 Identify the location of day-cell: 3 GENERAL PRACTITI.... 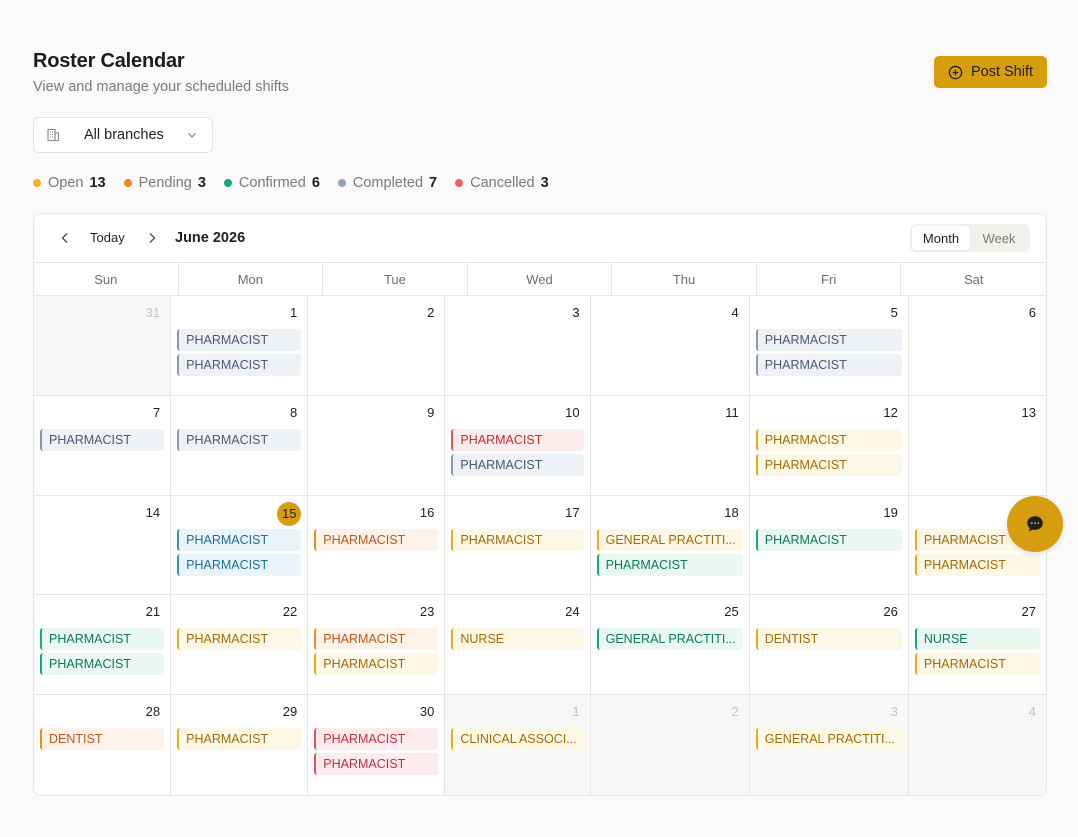
(829, 745).